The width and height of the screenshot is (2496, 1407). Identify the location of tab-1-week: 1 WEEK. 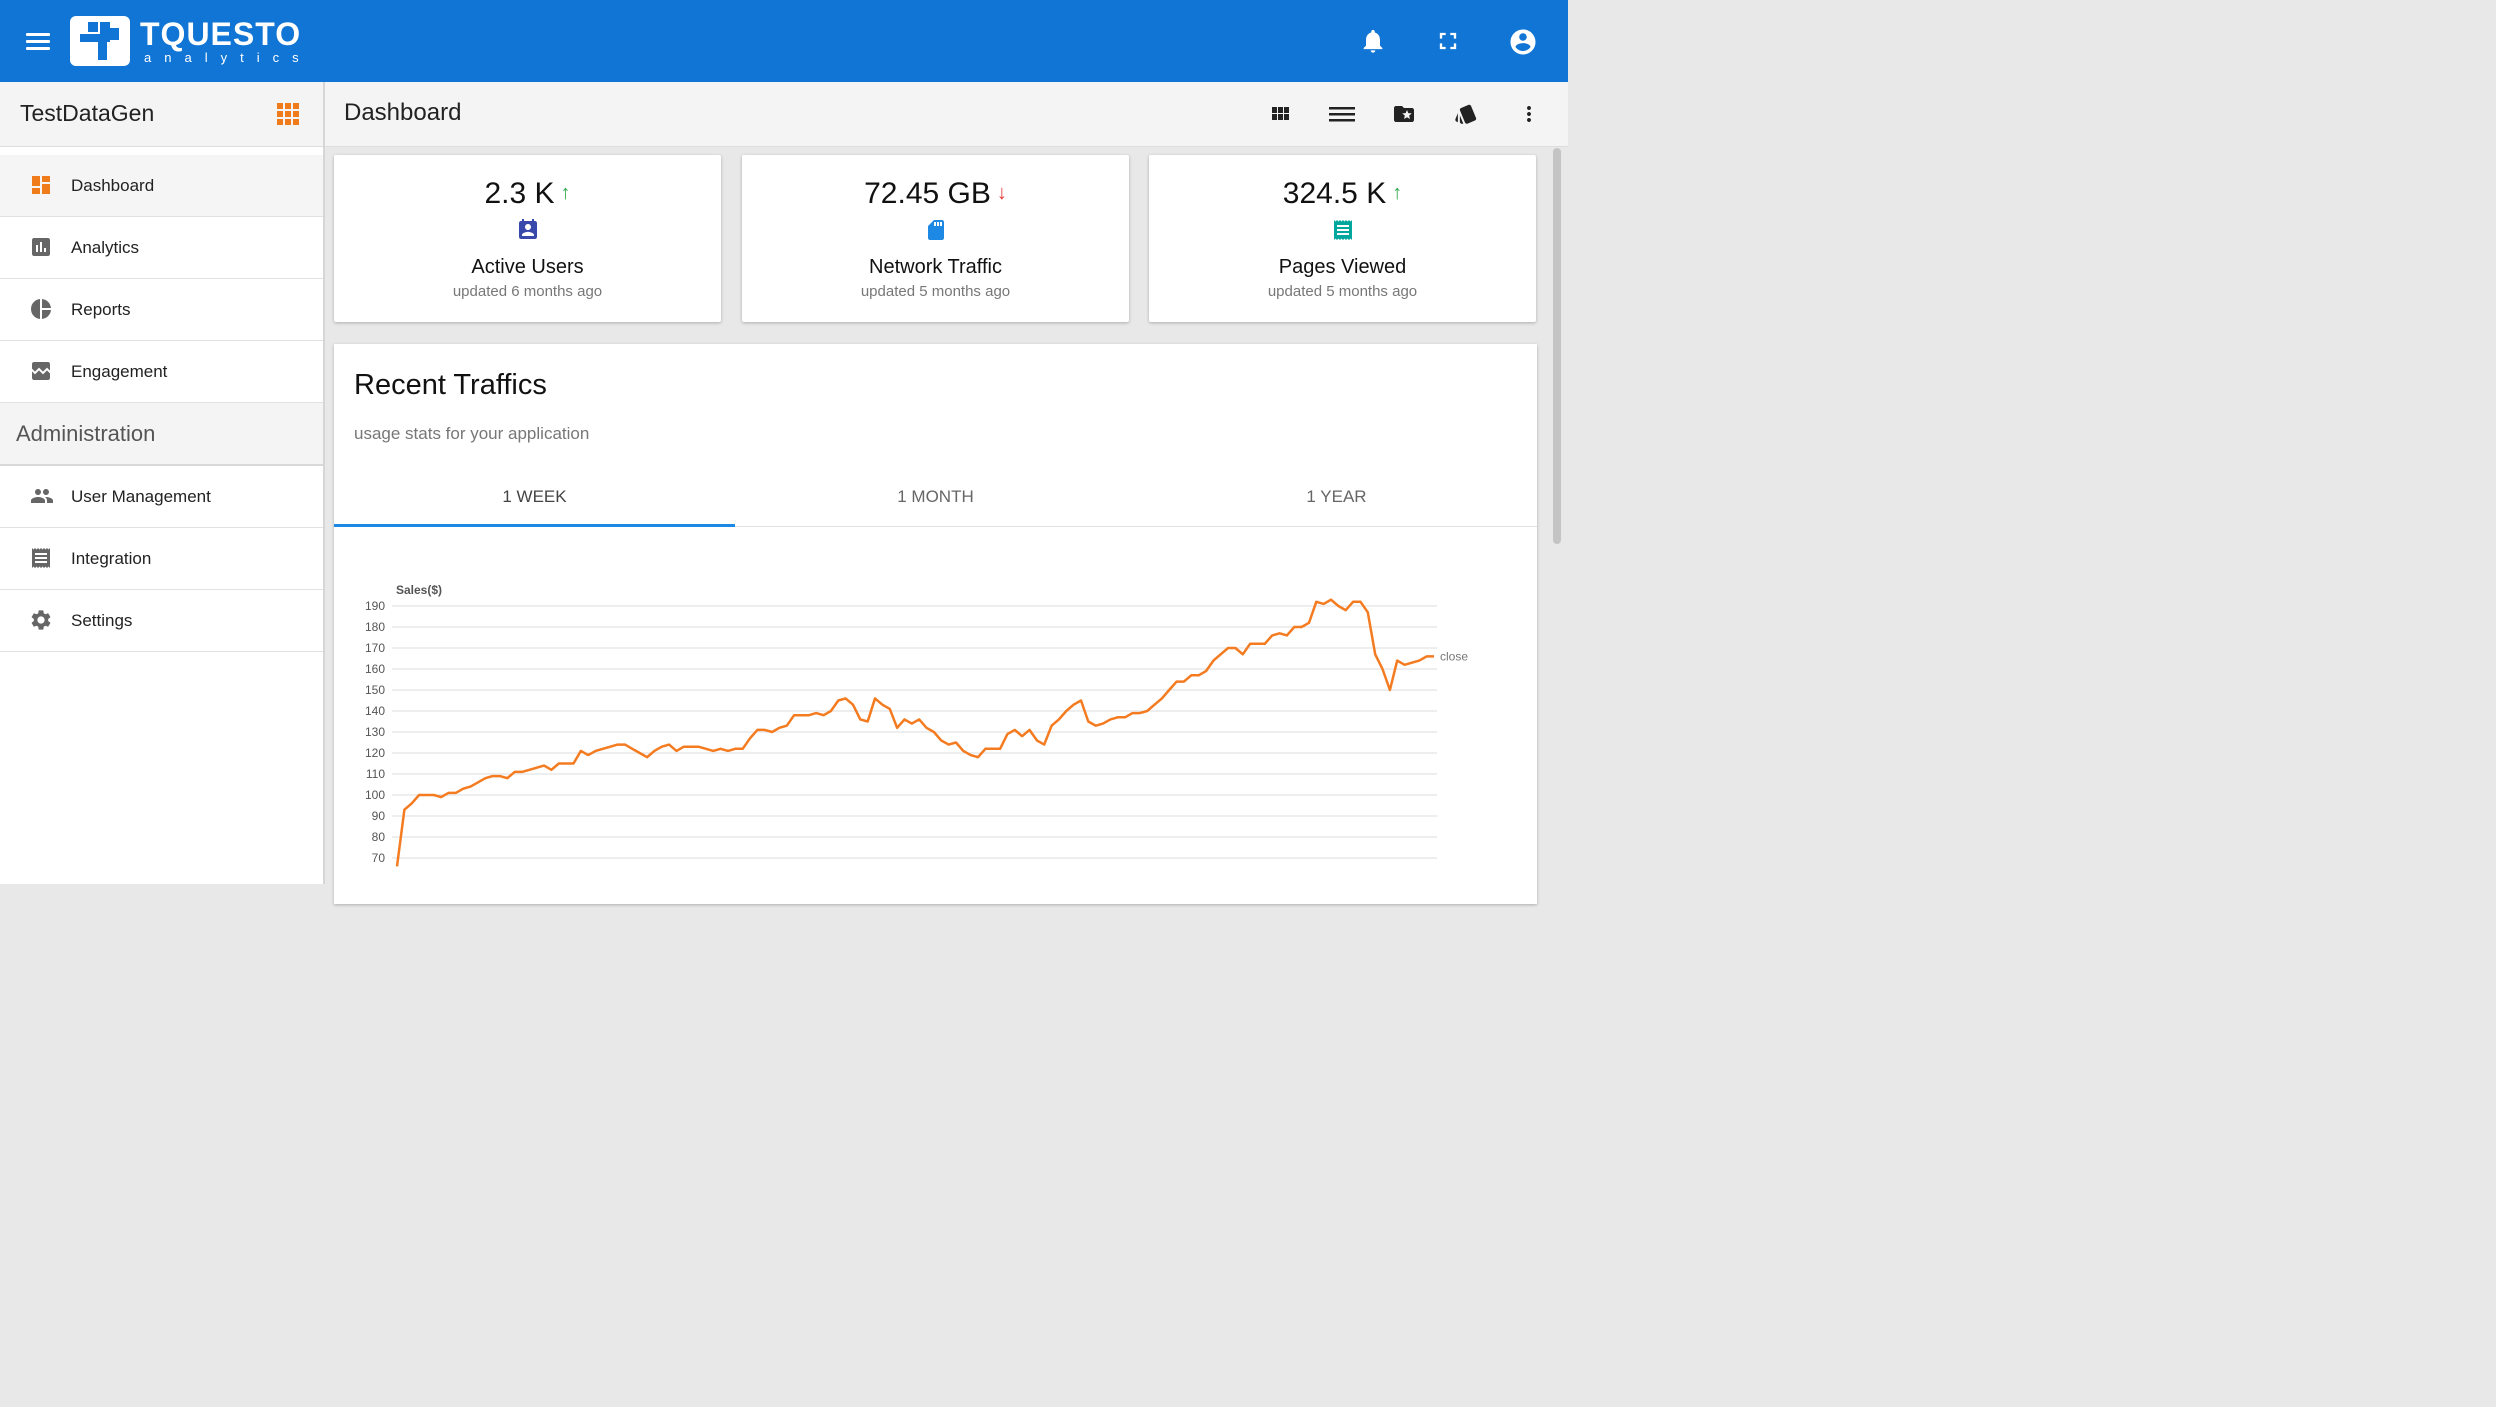
(534, 499).